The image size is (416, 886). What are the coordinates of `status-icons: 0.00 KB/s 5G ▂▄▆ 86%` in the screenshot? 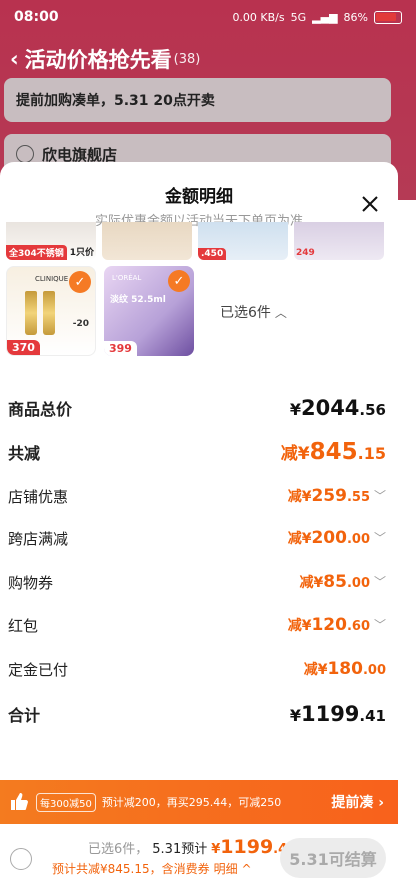 It's located at (317, 17).